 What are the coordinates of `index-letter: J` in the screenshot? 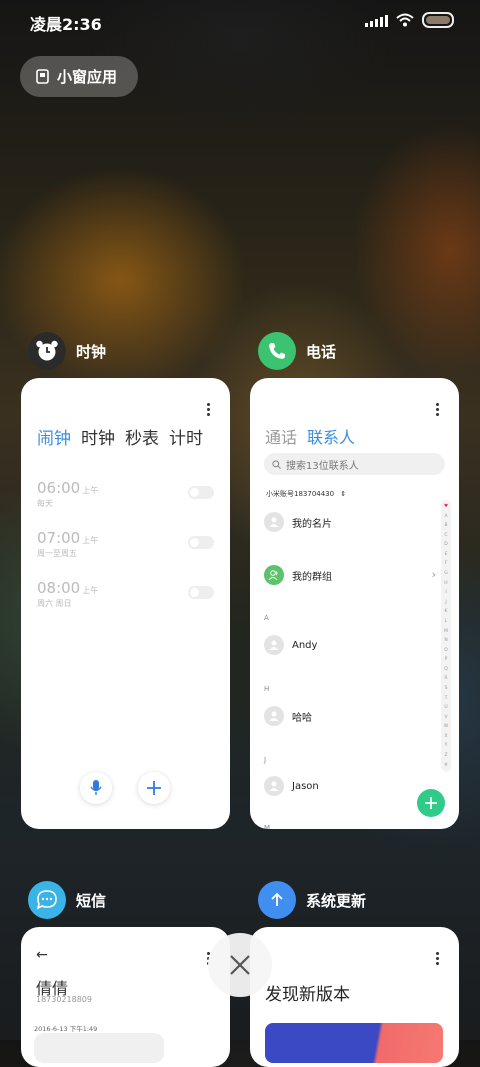 It's located at (445, 602).